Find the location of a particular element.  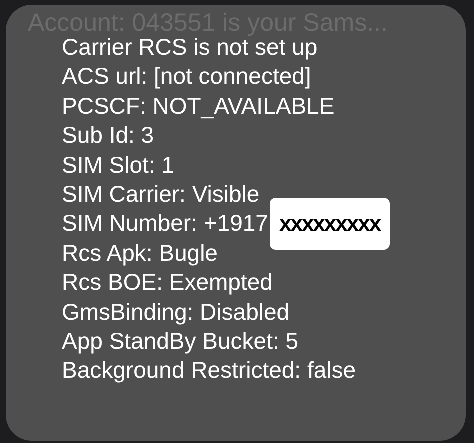

info-text: Carrier RCS is not set up is located at coordinates (190, 48).